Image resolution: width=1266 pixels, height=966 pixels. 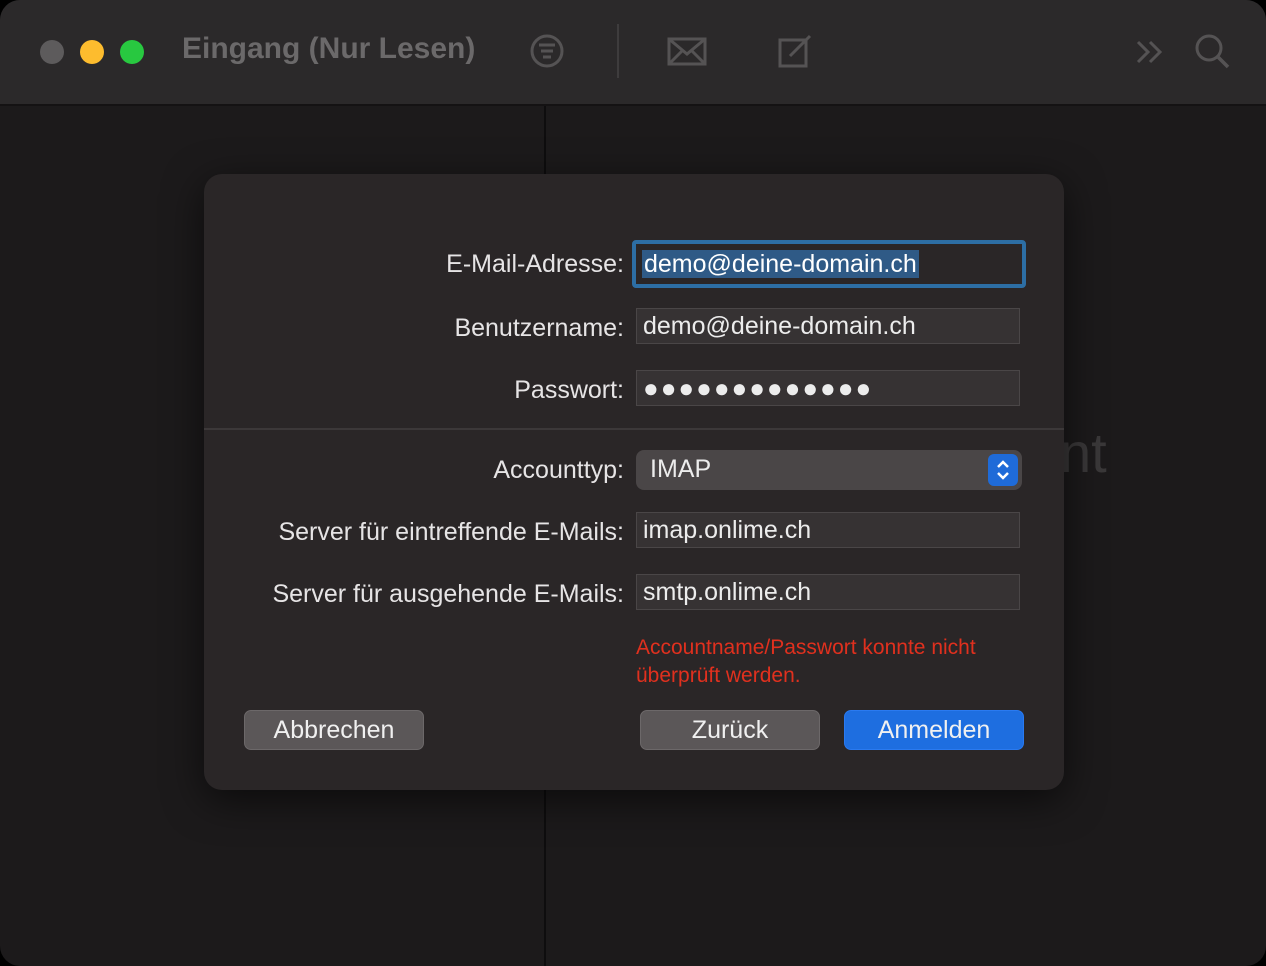 What do you see at coordinates (796, 53) in the screenshot?
I see `compose-icon` at bounding box center [796, 53].